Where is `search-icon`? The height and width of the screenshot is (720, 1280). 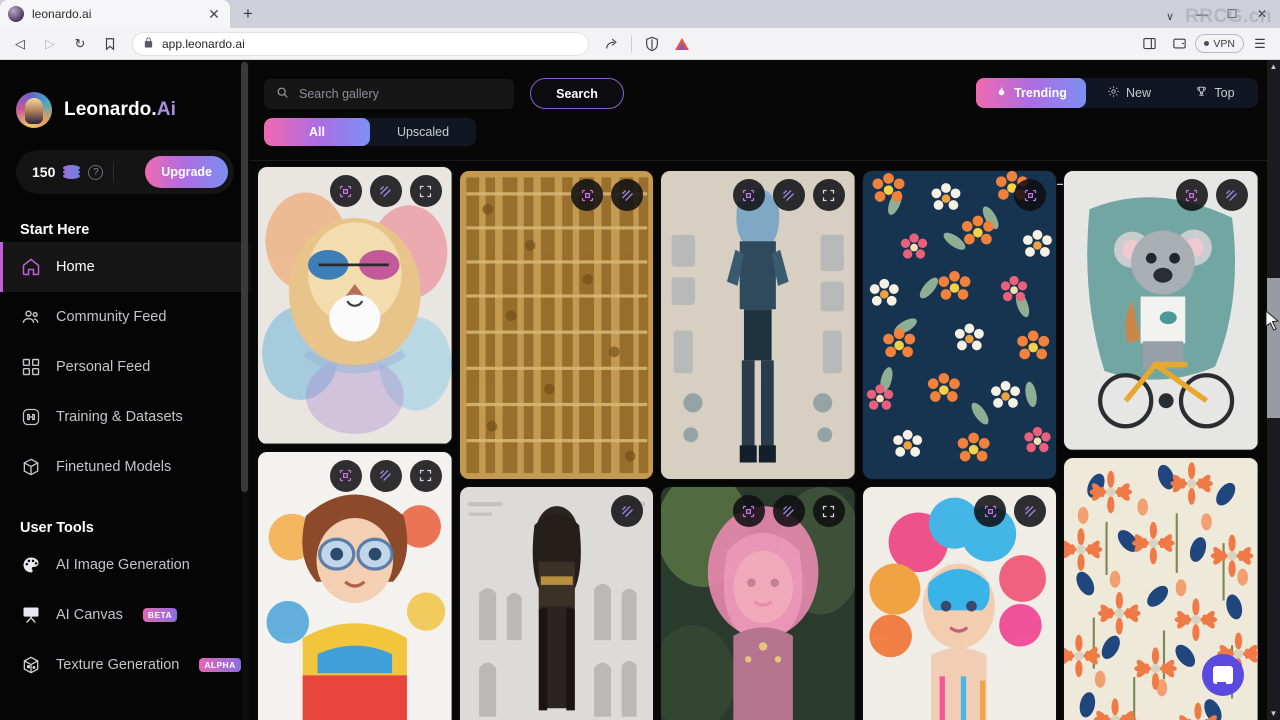 search-icon is located at coordinates (282, 94).